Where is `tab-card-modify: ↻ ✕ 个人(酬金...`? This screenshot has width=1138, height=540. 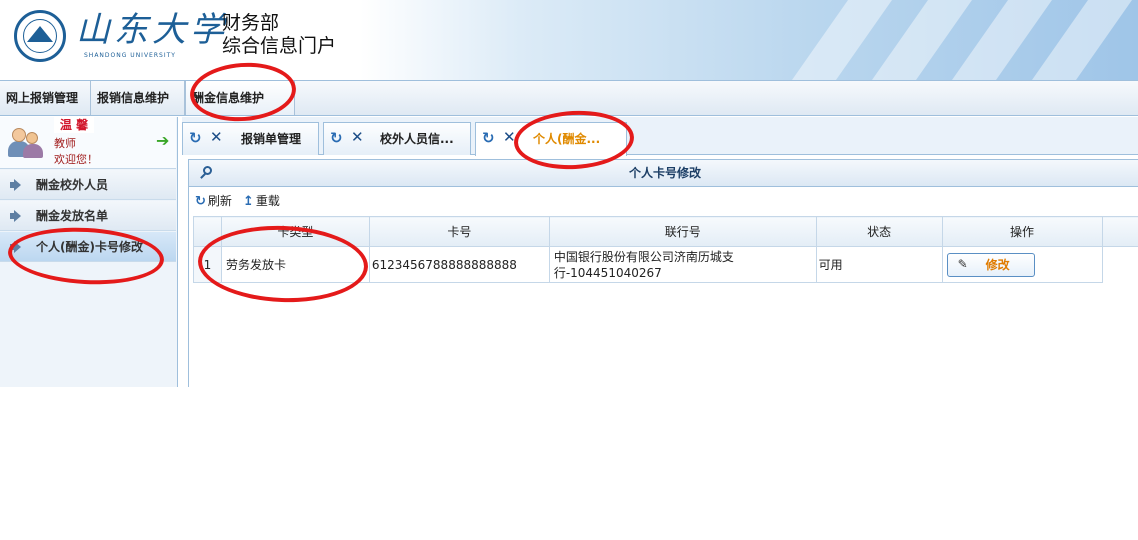
tab-card-modify: ↻ ✕ 个人(酬金... is located at coordinates (551, 139).